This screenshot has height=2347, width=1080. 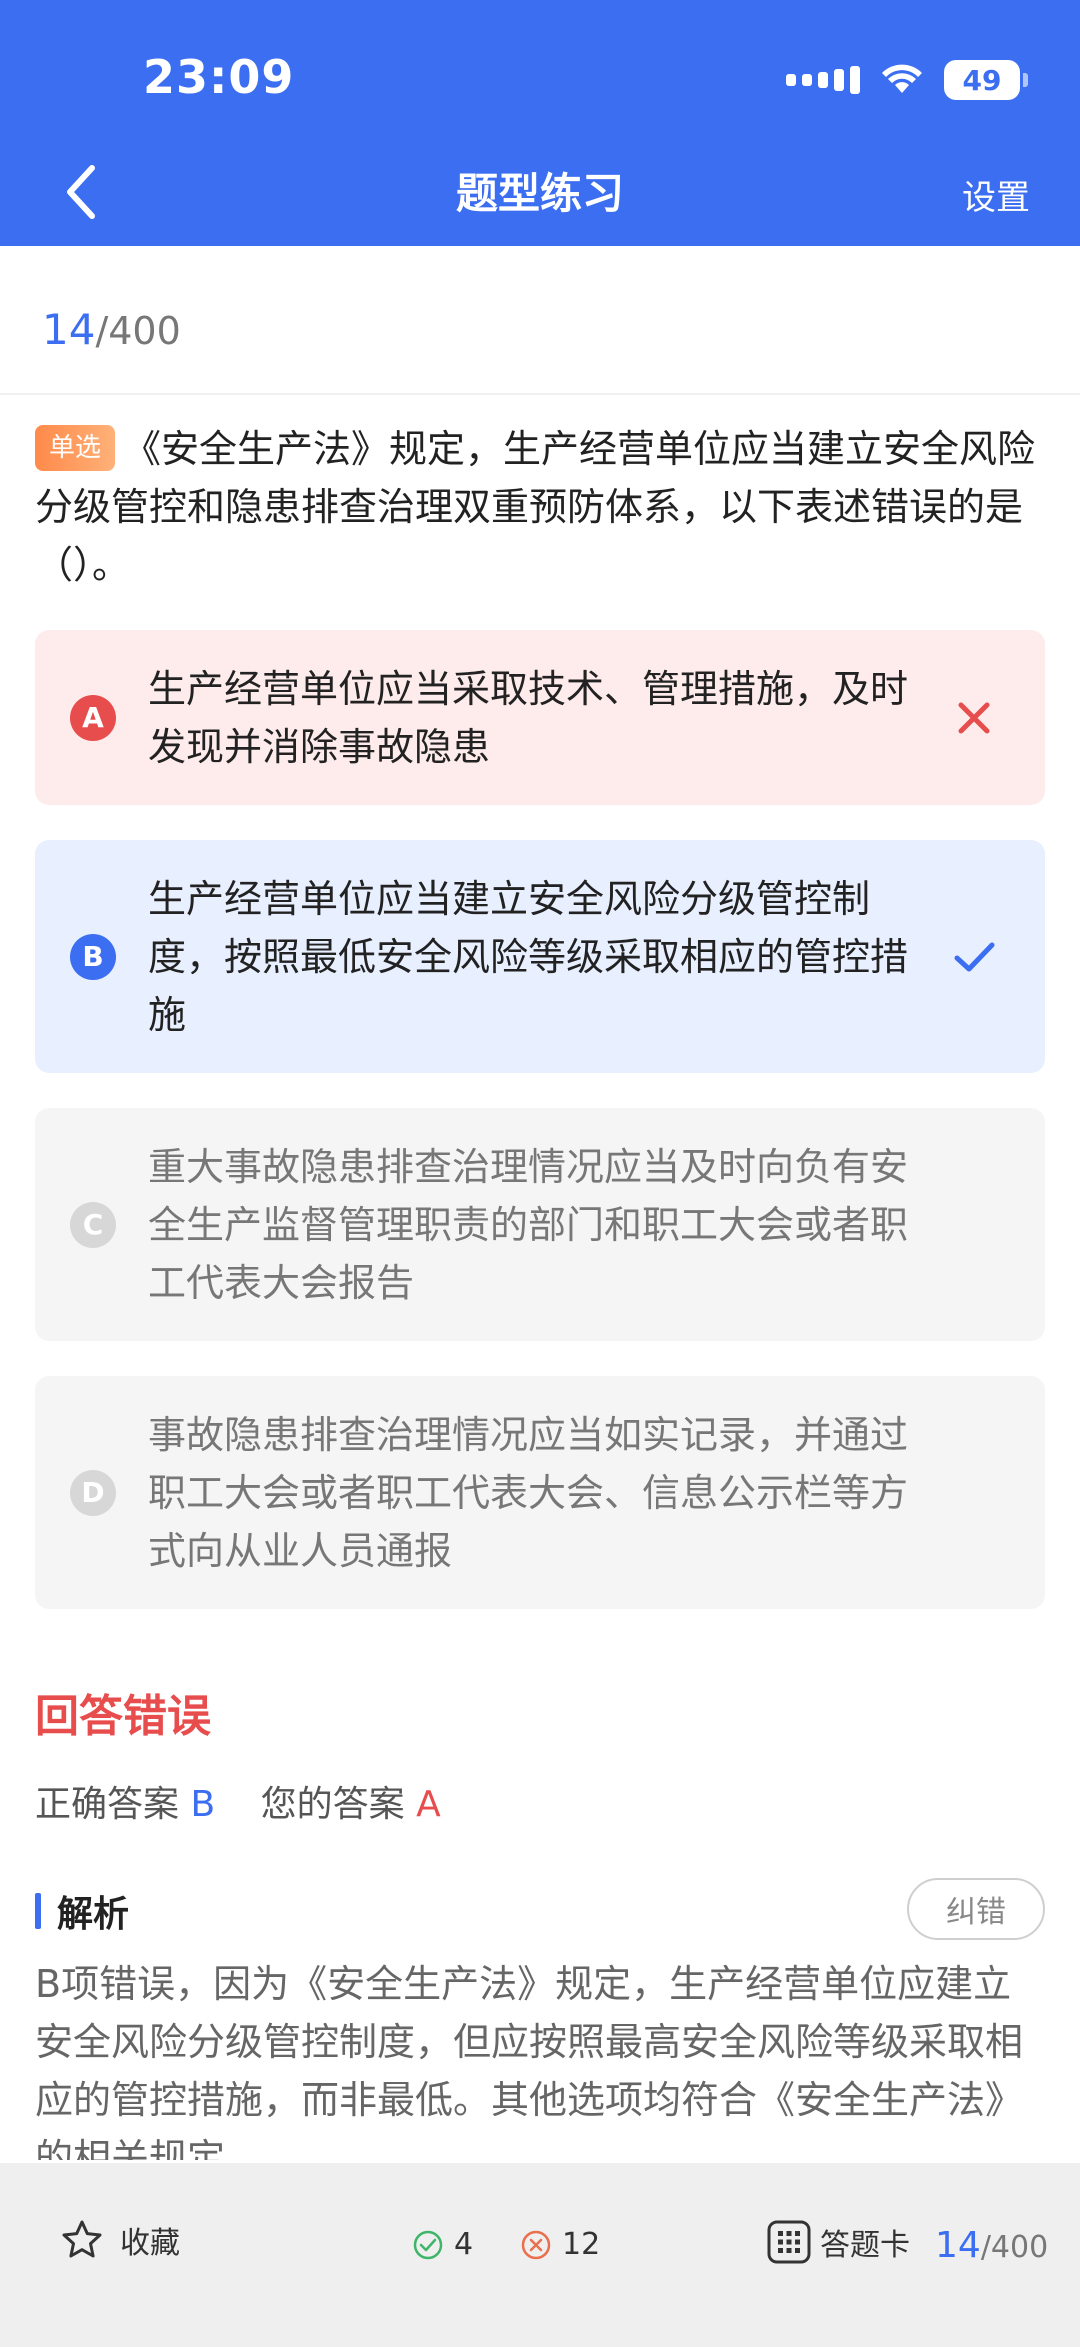 I want to click on correct-count: 4, so click(x=442, y=2244).